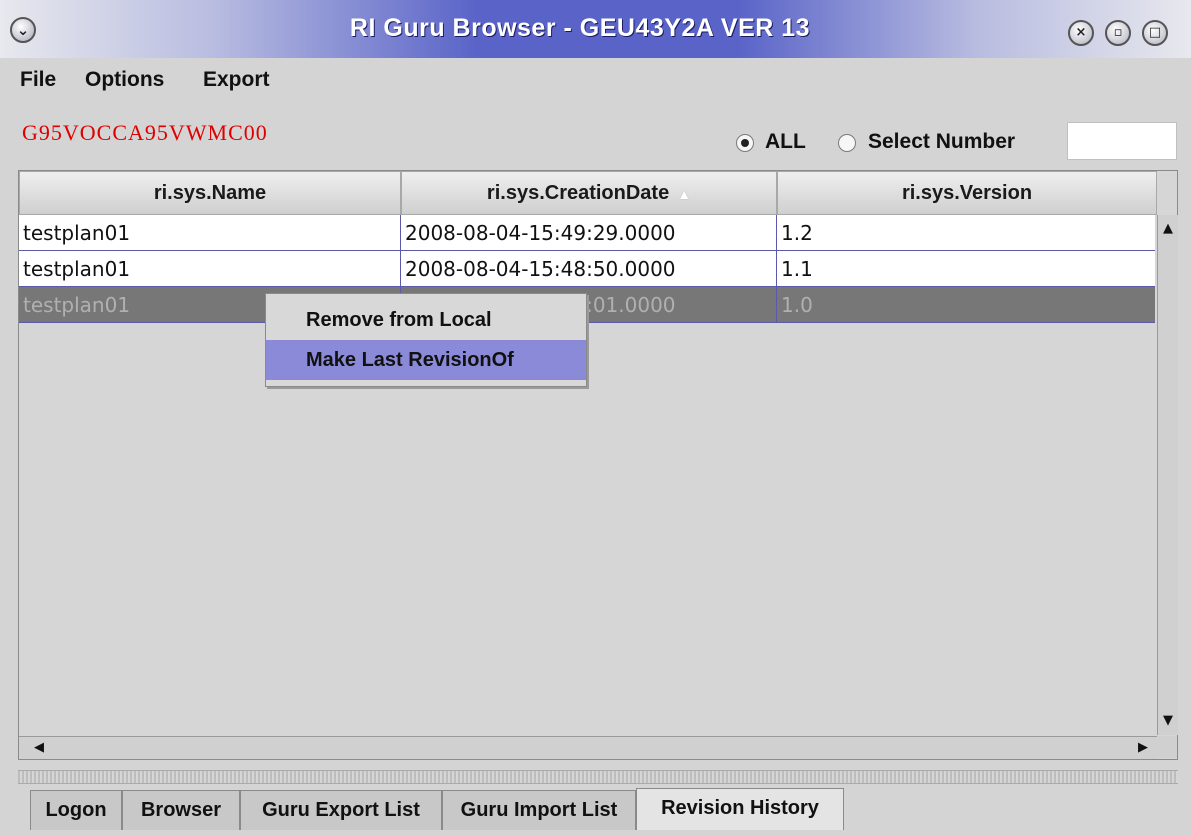 This screenshot has width=1191, height=835. I want to click on scroll-down-icon: ▼, so click(1168, 721).